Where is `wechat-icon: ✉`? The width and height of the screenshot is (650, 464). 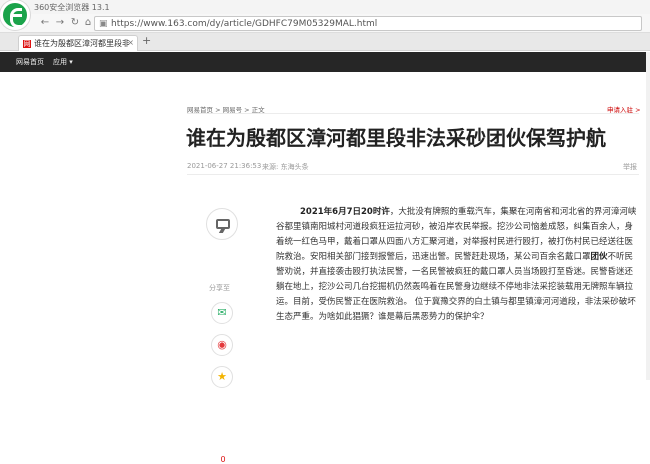 wechat-icon: ✉ is located at coordinates (222, 312).